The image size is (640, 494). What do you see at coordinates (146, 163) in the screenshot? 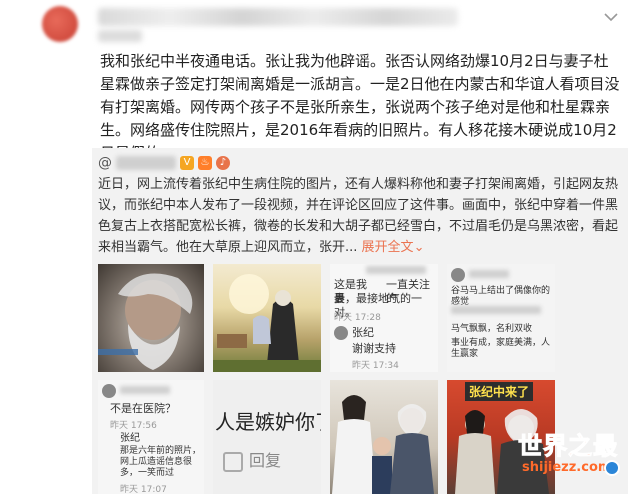
I see `blurred-repost-author` at bounding box center [146, 163].